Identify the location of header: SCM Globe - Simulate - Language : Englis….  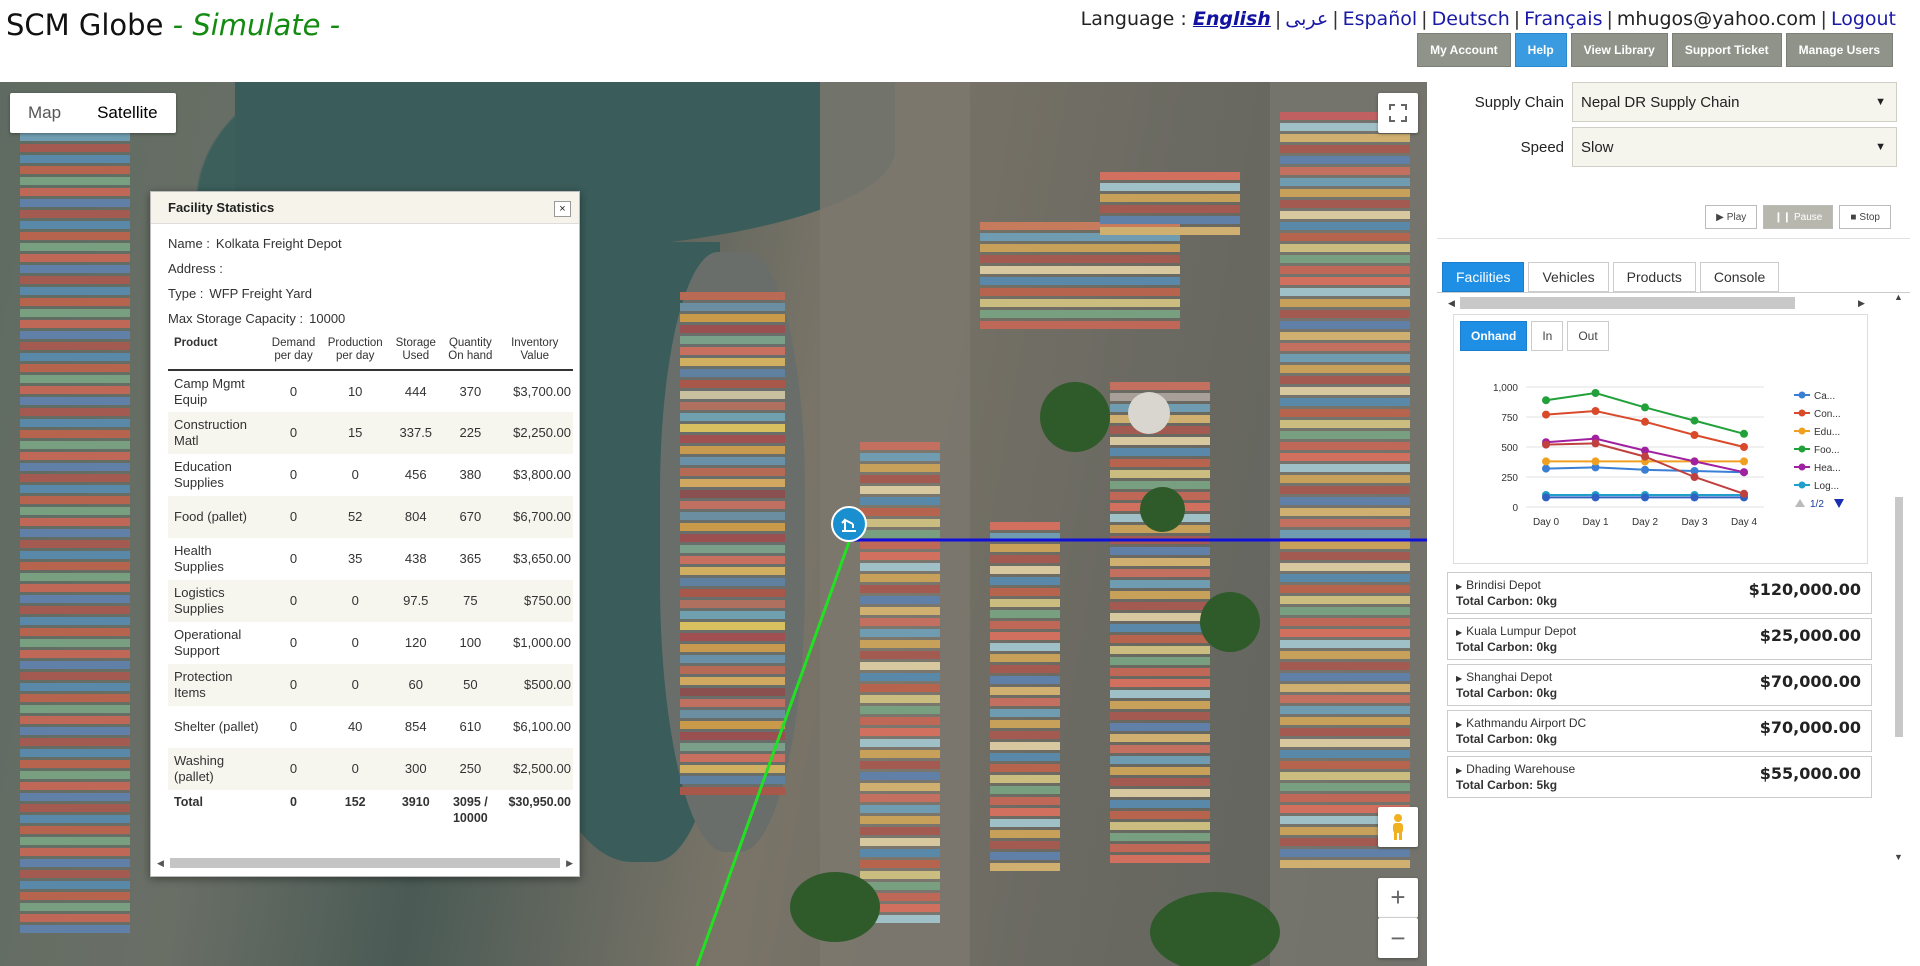
(960, 41).